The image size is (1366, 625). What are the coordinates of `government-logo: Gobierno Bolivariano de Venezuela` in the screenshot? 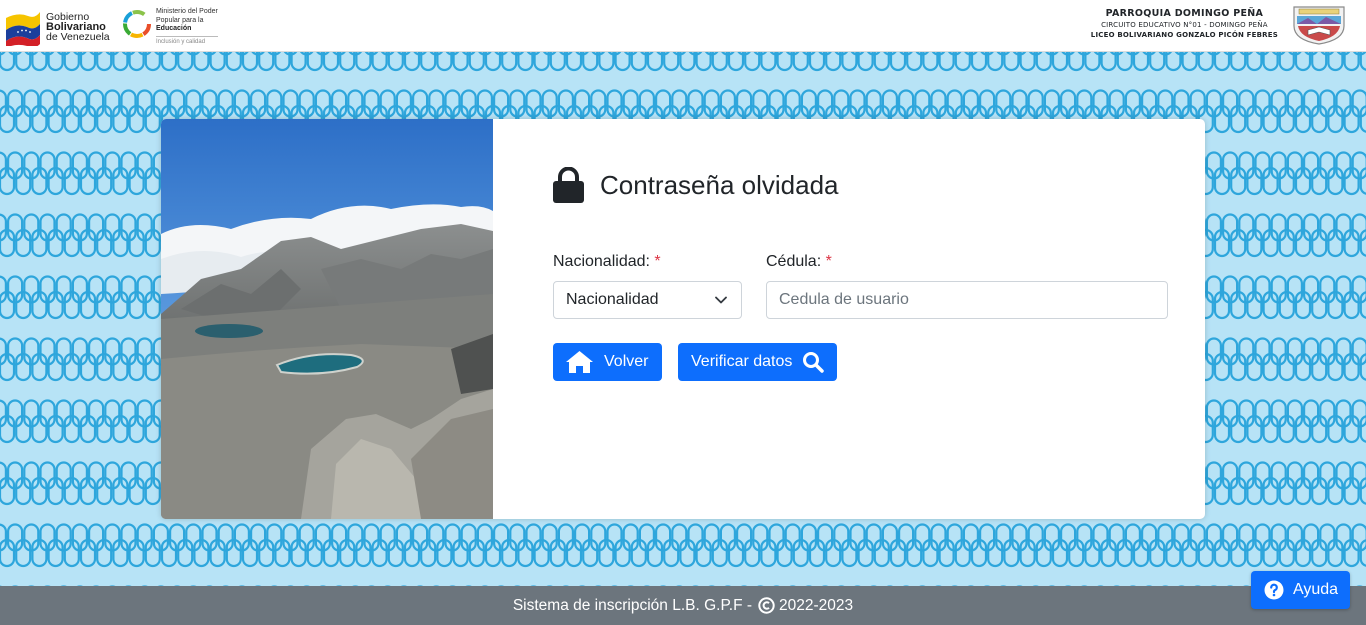 It's located at (57, 27).